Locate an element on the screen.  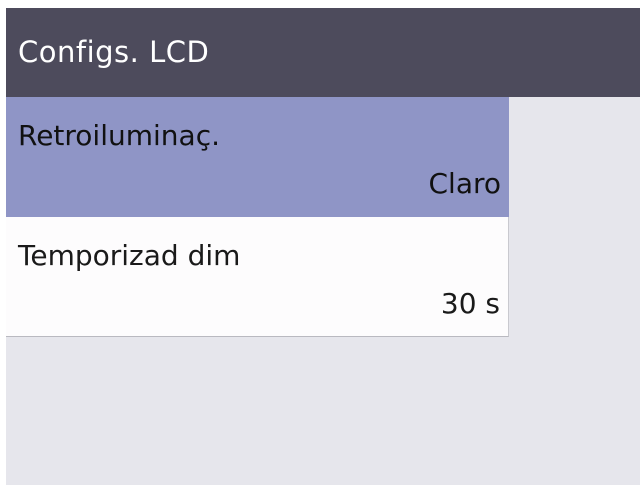
menu-item-value: 30 s is located at coordinates (470, 303).